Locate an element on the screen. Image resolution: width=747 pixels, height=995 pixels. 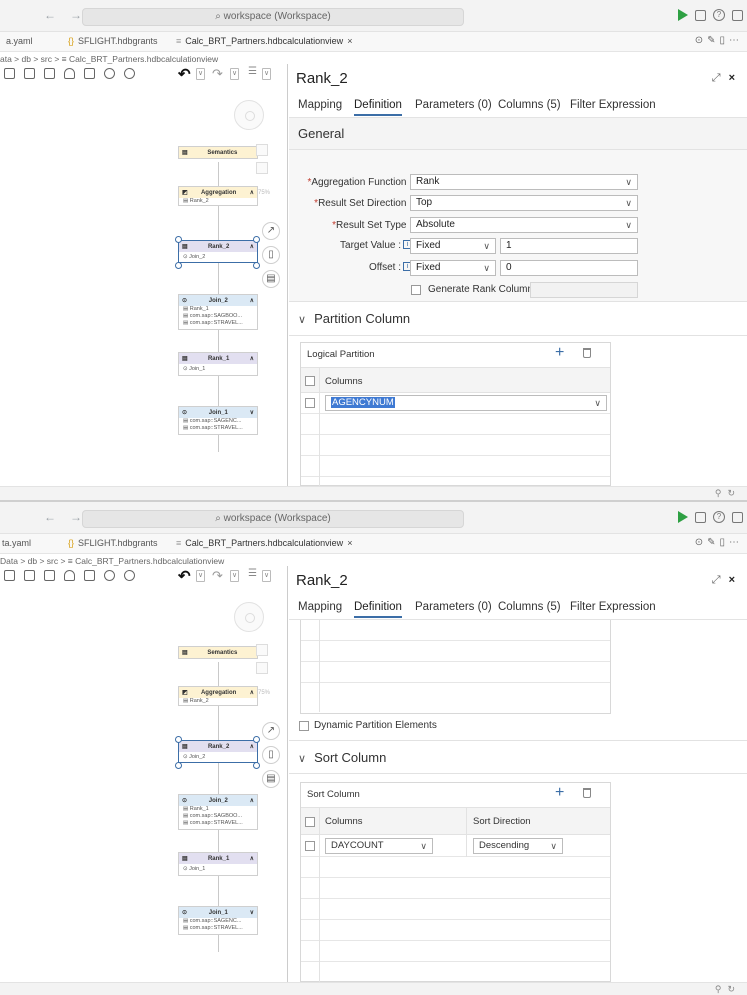
offset-type-select: Fixed ∨ is located at coordinates (453, 268).